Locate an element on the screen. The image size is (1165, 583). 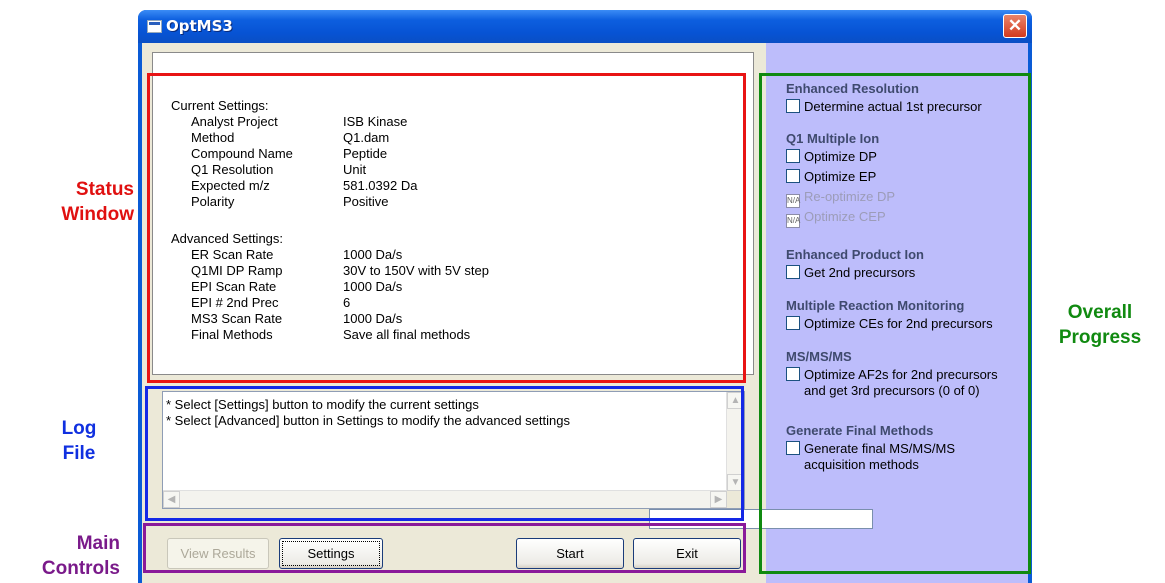
callout-line: Overall is located at coordinates (1100, 312).